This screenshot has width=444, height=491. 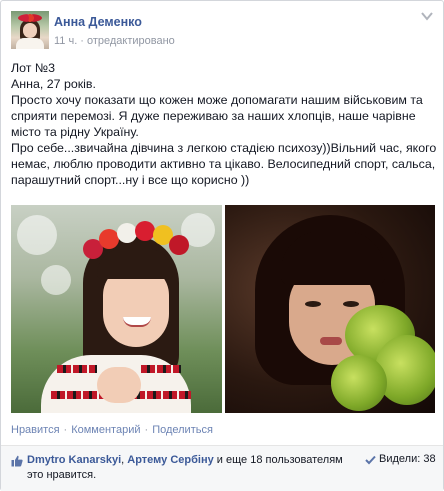 I want to click on avatar-shirt, so click(x=30, y=43).